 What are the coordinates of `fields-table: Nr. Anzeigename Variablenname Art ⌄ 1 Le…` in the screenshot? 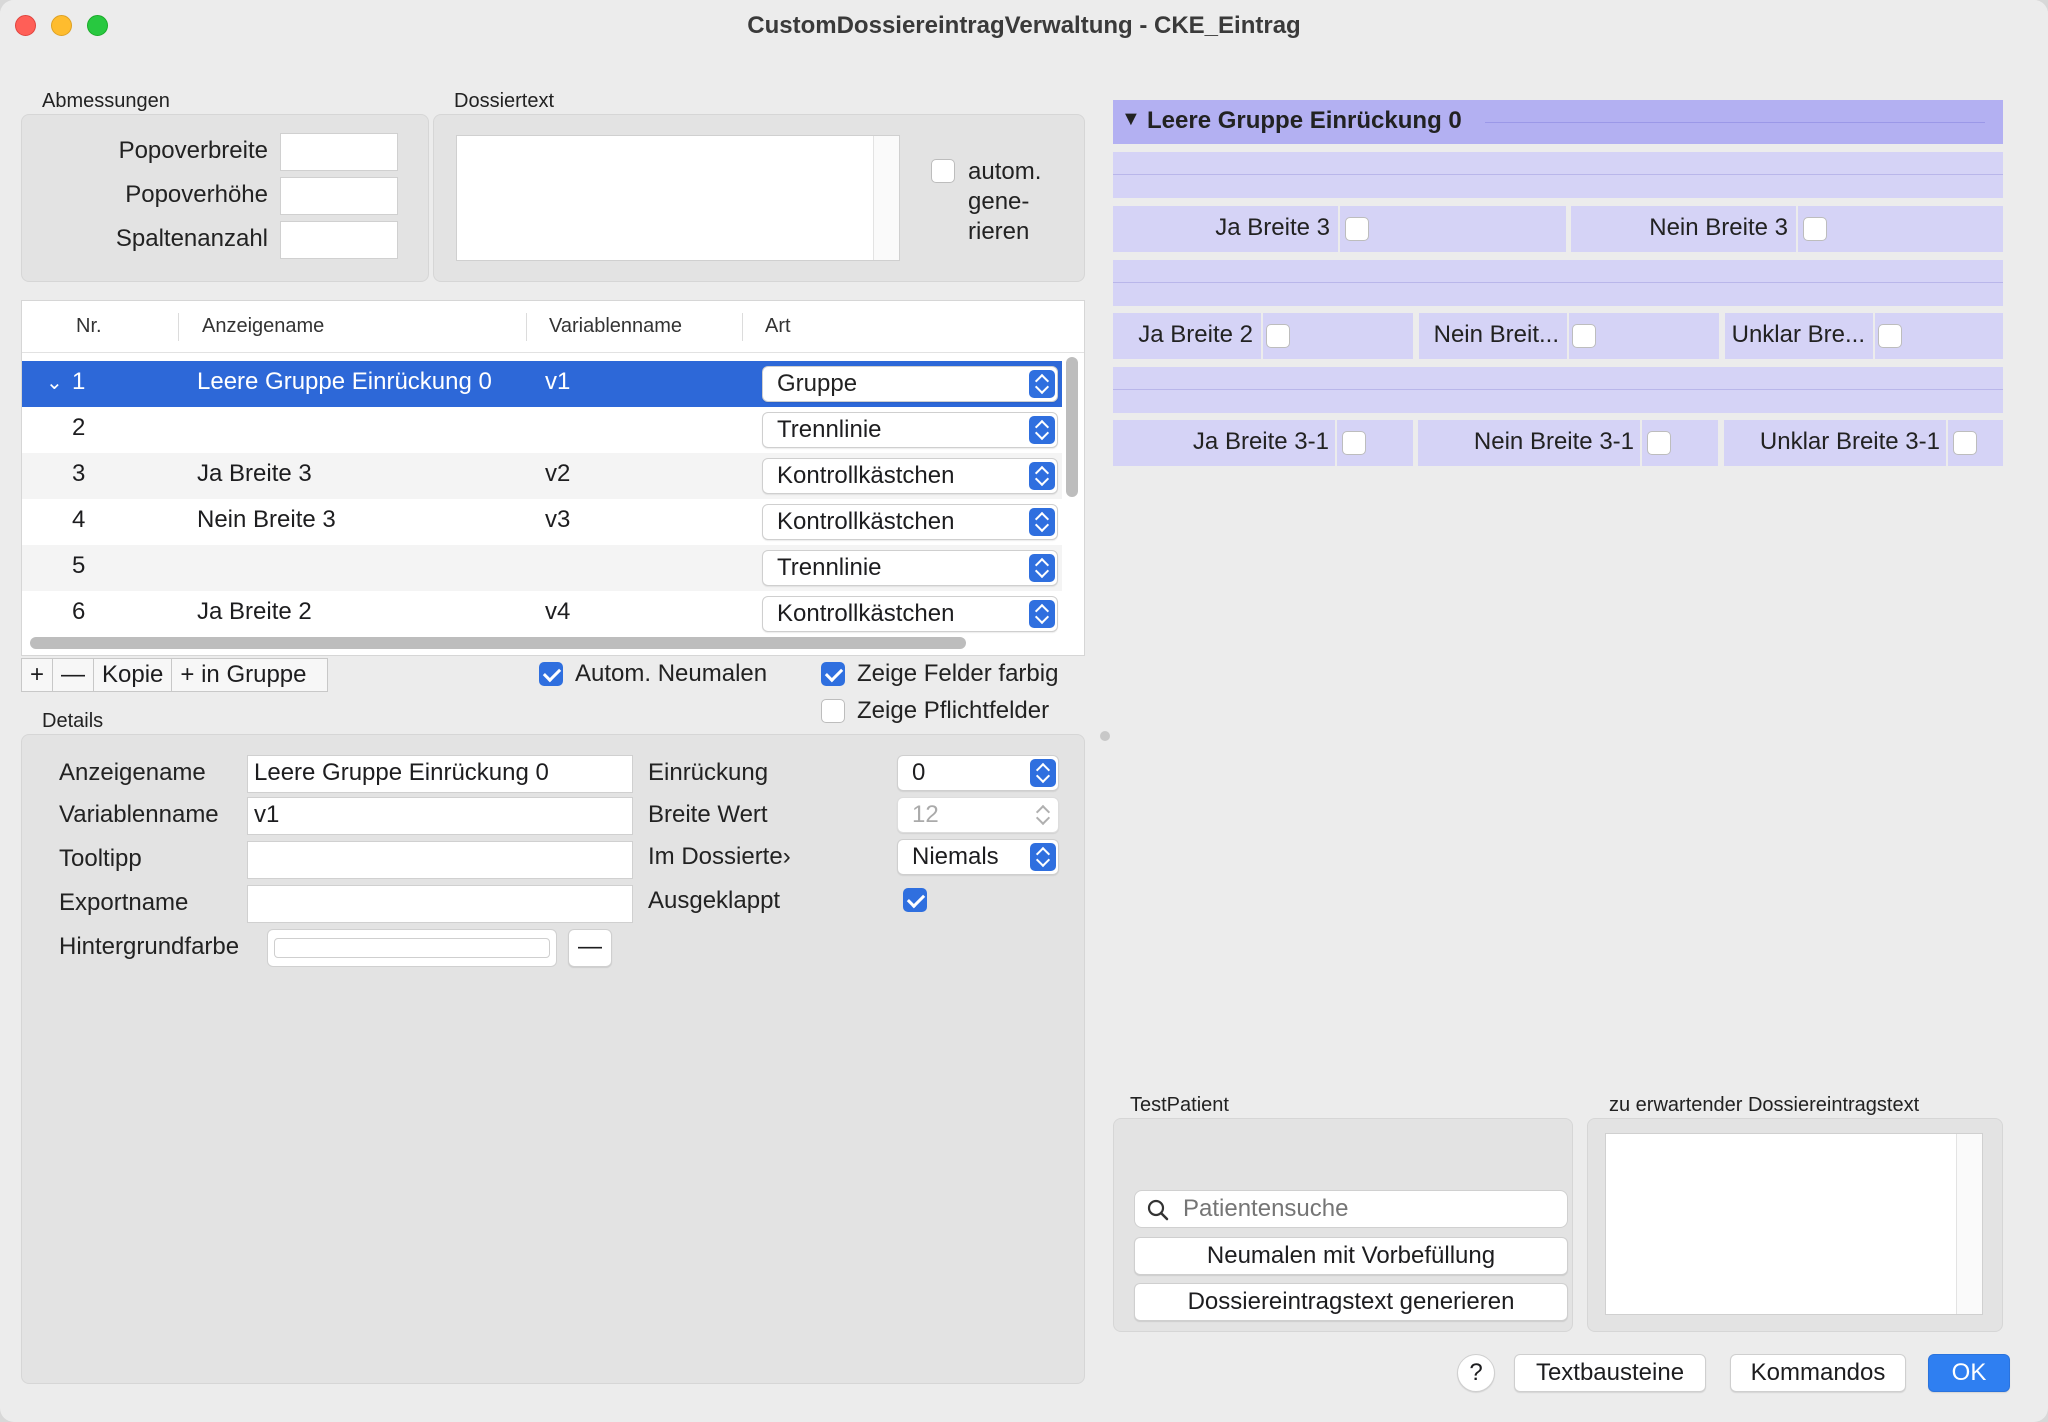 It's located at (553, 478).